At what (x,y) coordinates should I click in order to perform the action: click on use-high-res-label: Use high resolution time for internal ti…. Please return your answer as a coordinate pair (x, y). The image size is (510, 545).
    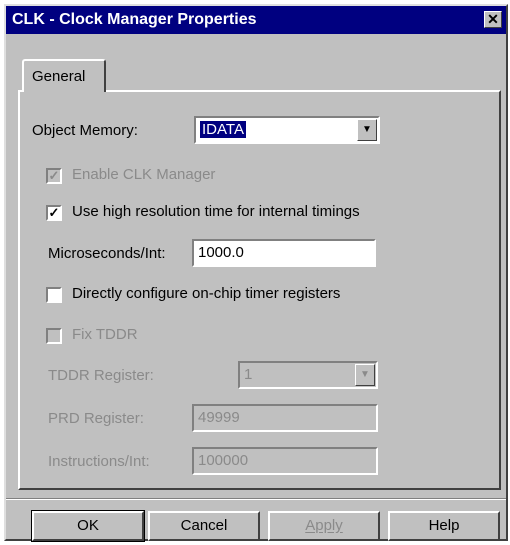
    Looking at the image, I should click on (216, 211).